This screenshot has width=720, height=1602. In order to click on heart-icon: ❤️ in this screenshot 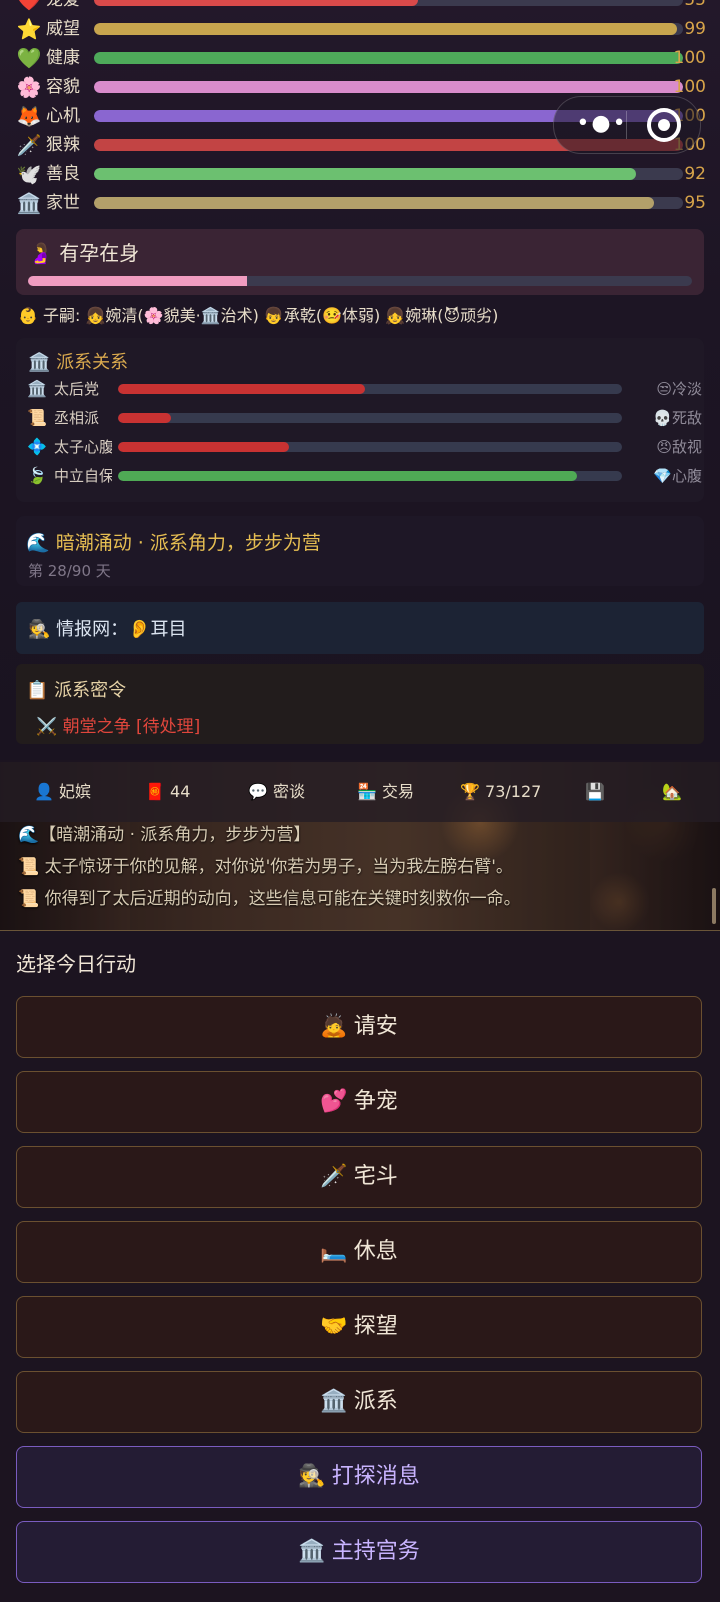, I will do `click(29, 6)`.